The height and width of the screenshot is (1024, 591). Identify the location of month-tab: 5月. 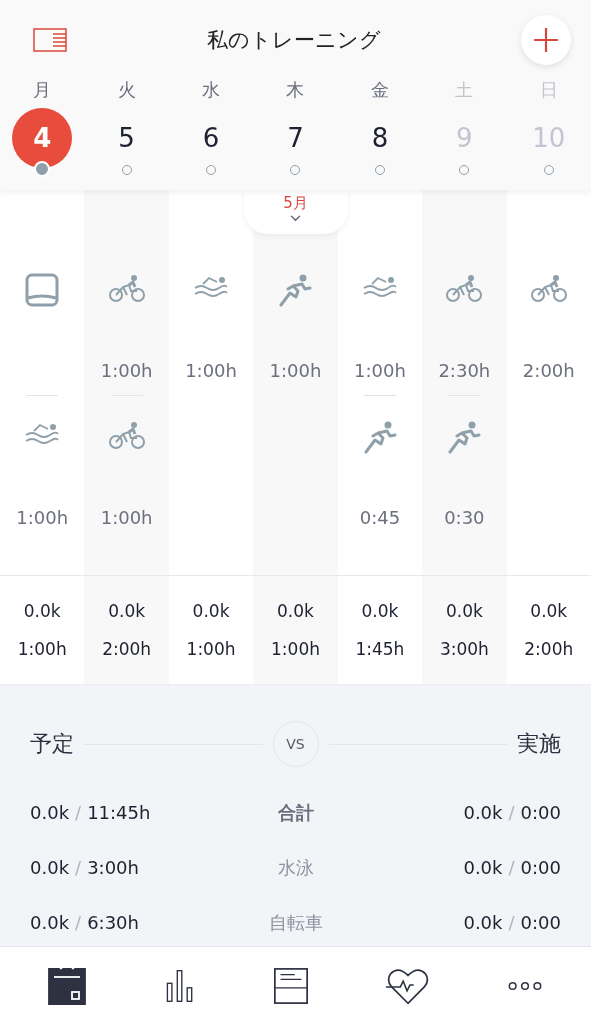
(295, 212).